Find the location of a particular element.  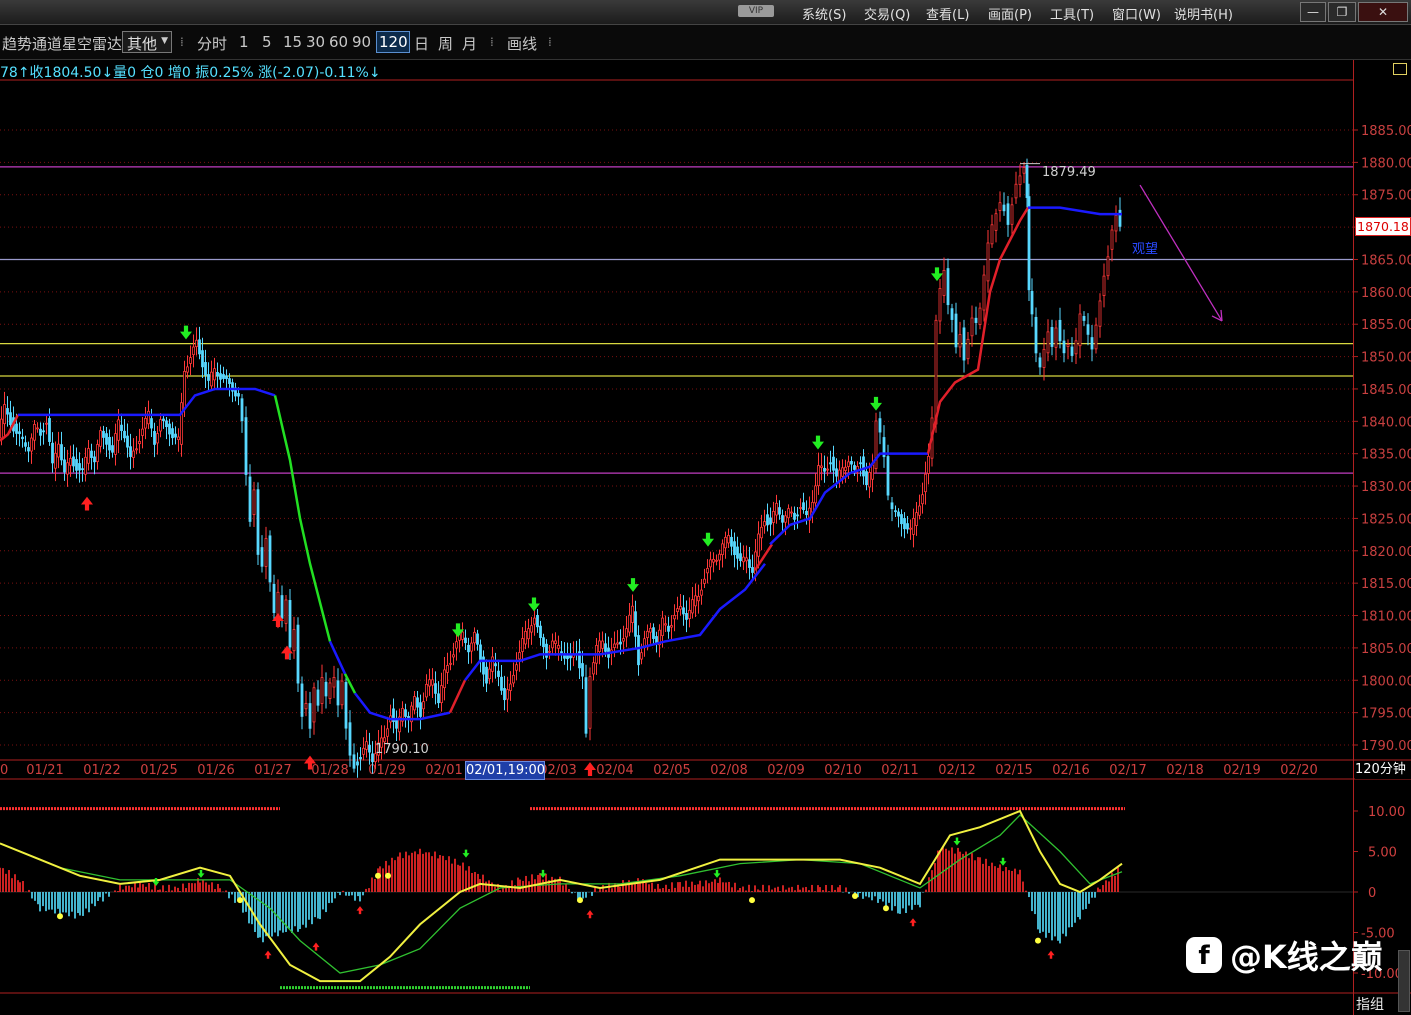

period-week: 周 is located at coordinates (445, 43).